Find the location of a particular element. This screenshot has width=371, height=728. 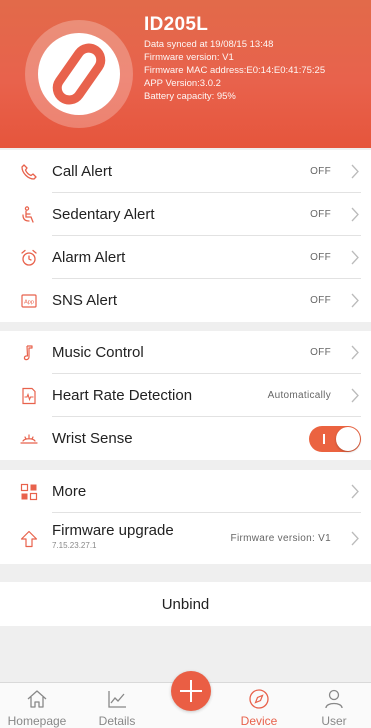

upgrade-arrow-icon is located at coordinates (29, 539).